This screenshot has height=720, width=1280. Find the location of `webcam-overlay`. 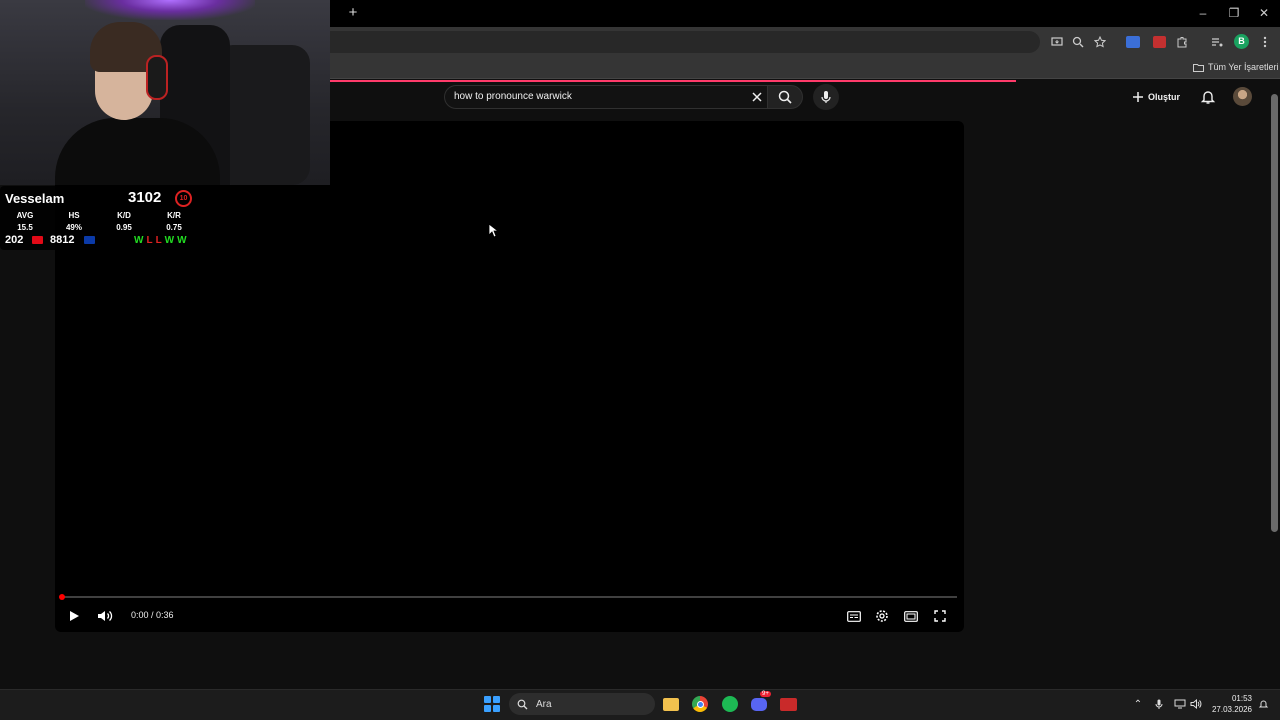

webcam-overlay is located at coordinates (165, 92).